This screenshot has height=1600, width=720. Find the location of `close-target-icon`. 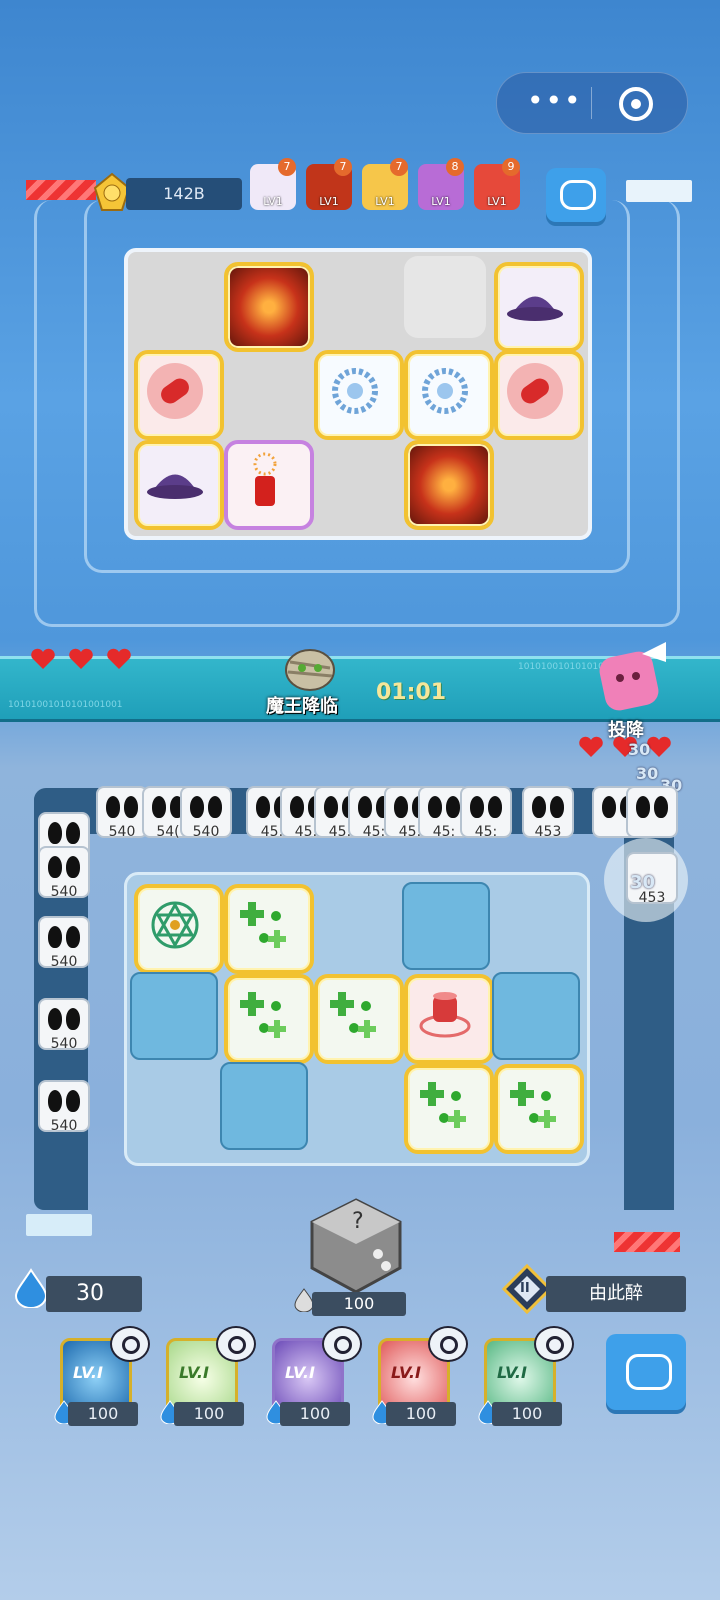

close-target-icon is located at coordinates (636, 104).